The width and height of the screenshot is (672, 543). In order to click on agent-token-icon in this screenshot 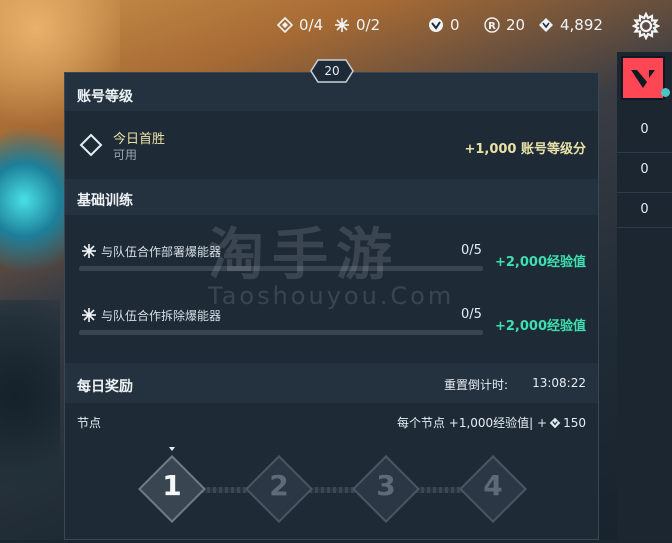, I will do `click(436, 25)`.